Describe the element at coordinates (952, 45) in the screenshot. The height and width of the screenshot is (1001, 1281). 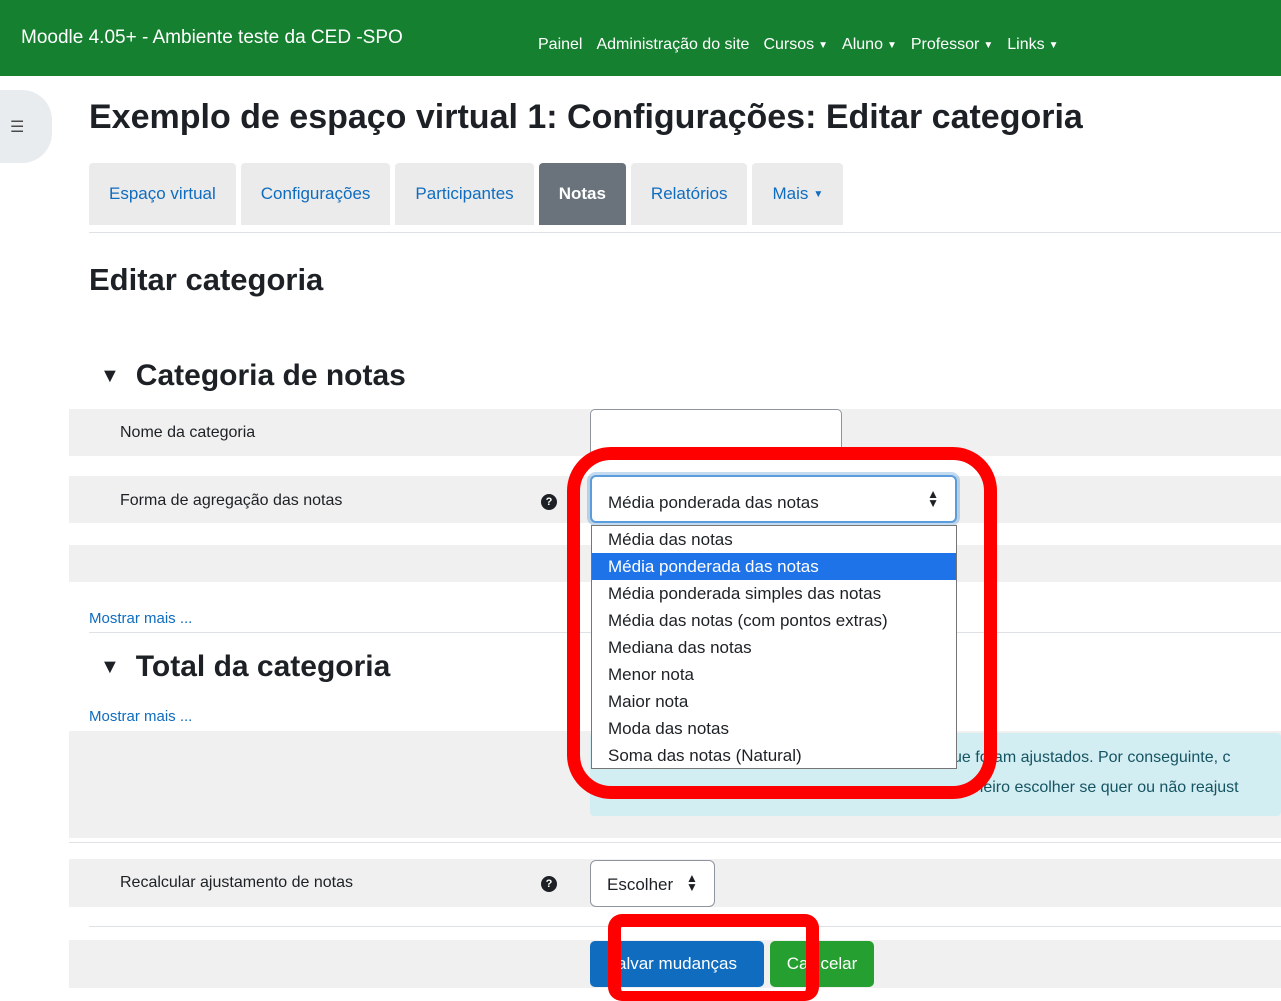
I see `nav-professor: Professor ▼` at that location.